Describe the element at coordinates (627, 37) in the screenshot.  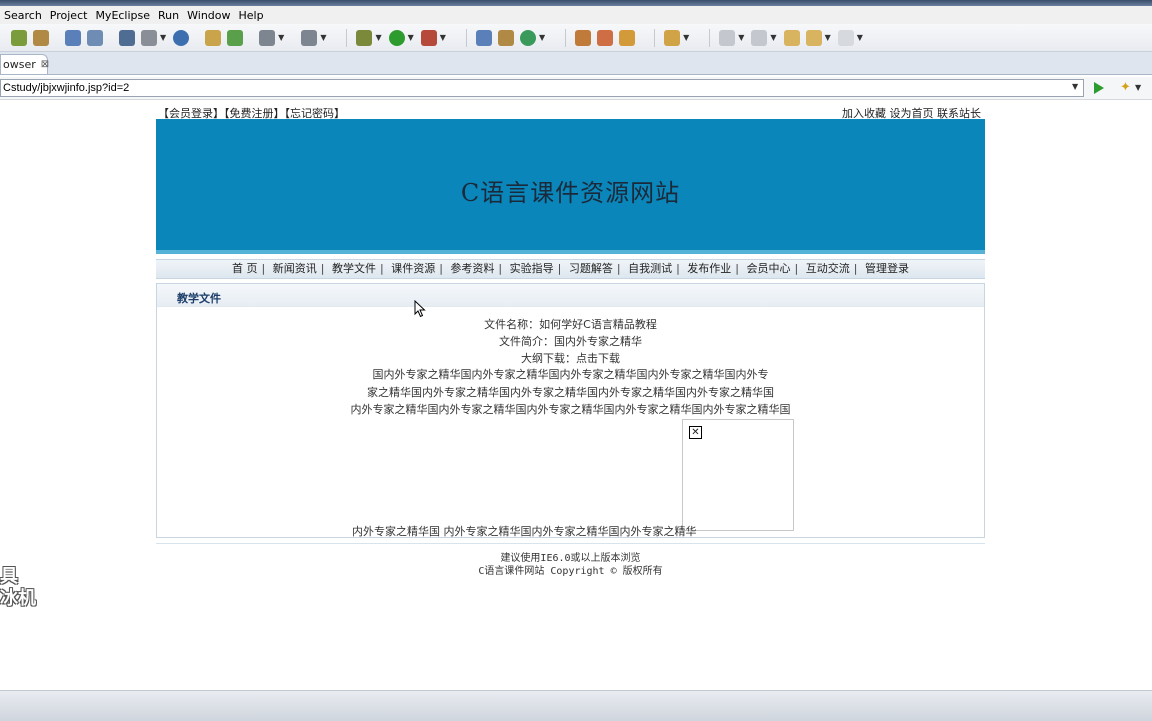
I see `search-icon` at that location.